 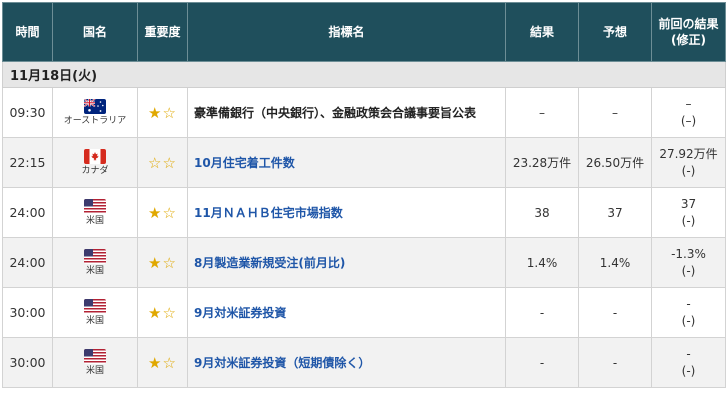 What do you see at coordinates (688, 212) in the screenshot?
I see `previous-value: 37 (-)` at bounding box center [688, 212].